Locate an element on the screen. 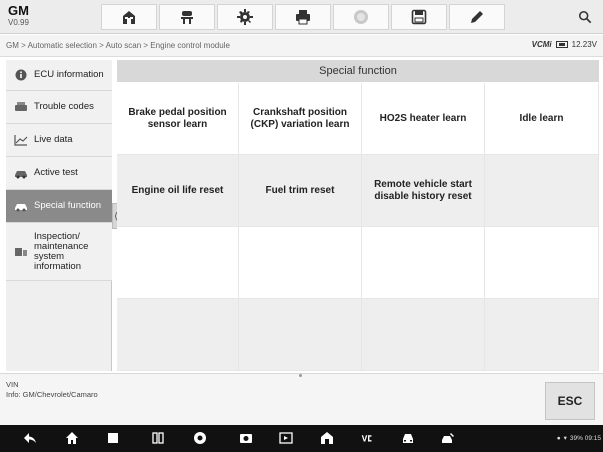 The height and width of the screenshot is (452, 603). sidebar-item-label: ECU information is located at coordinates (69, 74).